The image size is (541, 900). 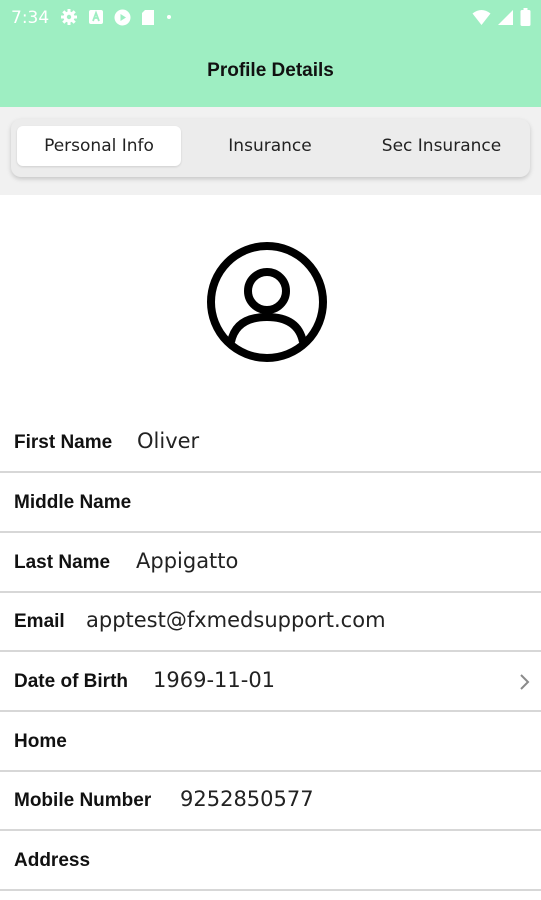 I want to click on field-row-date-of-birth: Date of Birth 1969-11-01, so click(x=270, y=682).